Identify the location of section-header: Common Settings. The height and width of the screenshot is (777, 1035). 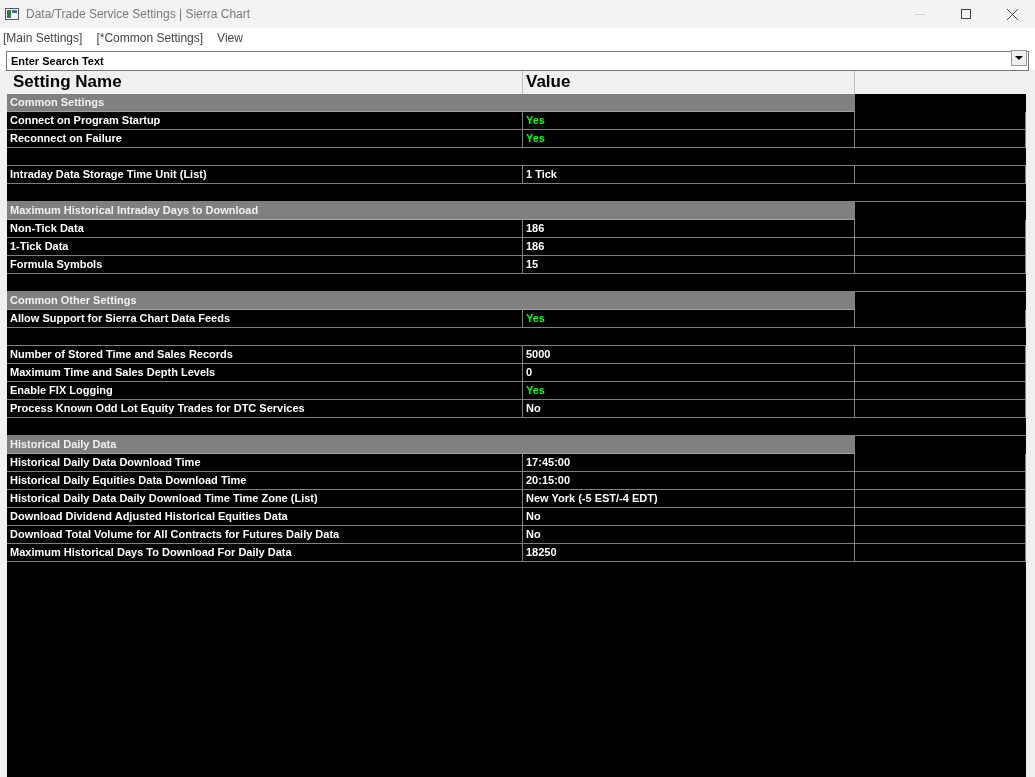
(431, 103).